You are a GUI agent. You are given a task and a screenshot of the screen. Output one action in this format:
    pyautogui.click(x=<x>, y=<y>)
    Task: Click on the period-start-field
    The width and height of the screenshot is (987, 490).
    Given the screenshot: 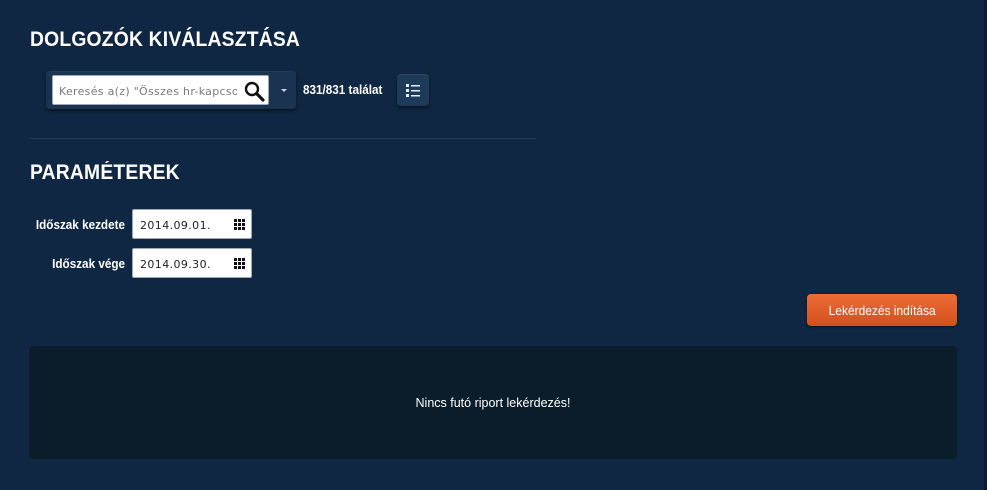 What is the action you would take?
    pyautogui.click(x=192, y=224)
    